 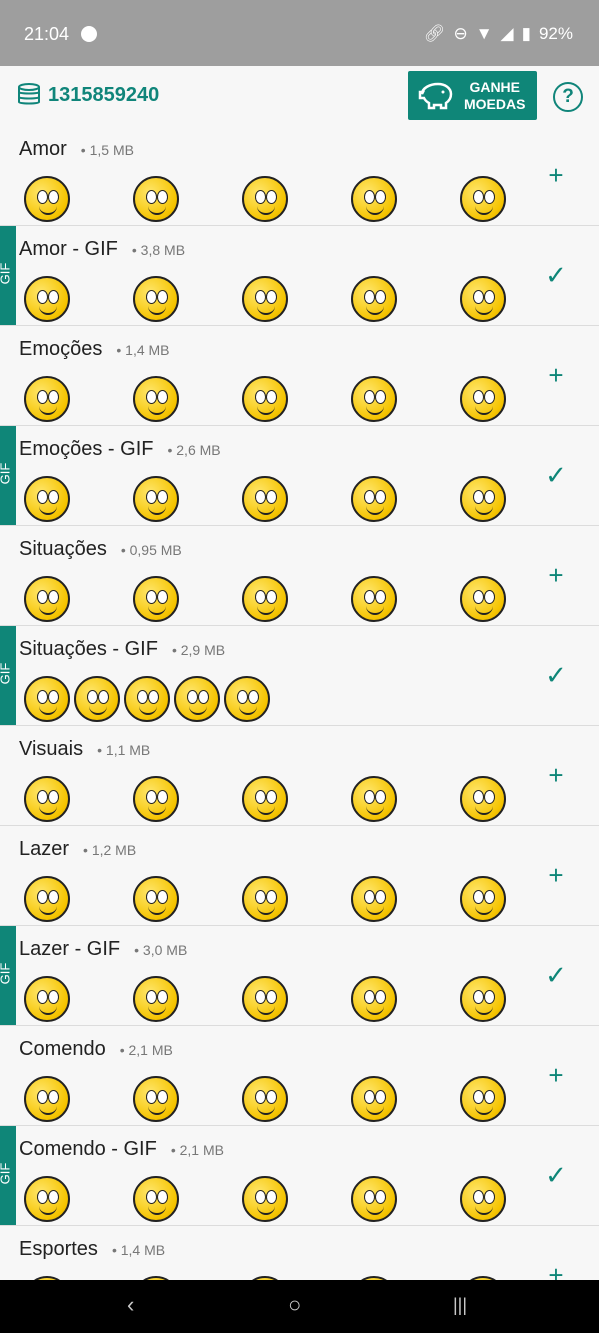 I want to click on link-icon: 🔗︎, so click(x=434, y=33).